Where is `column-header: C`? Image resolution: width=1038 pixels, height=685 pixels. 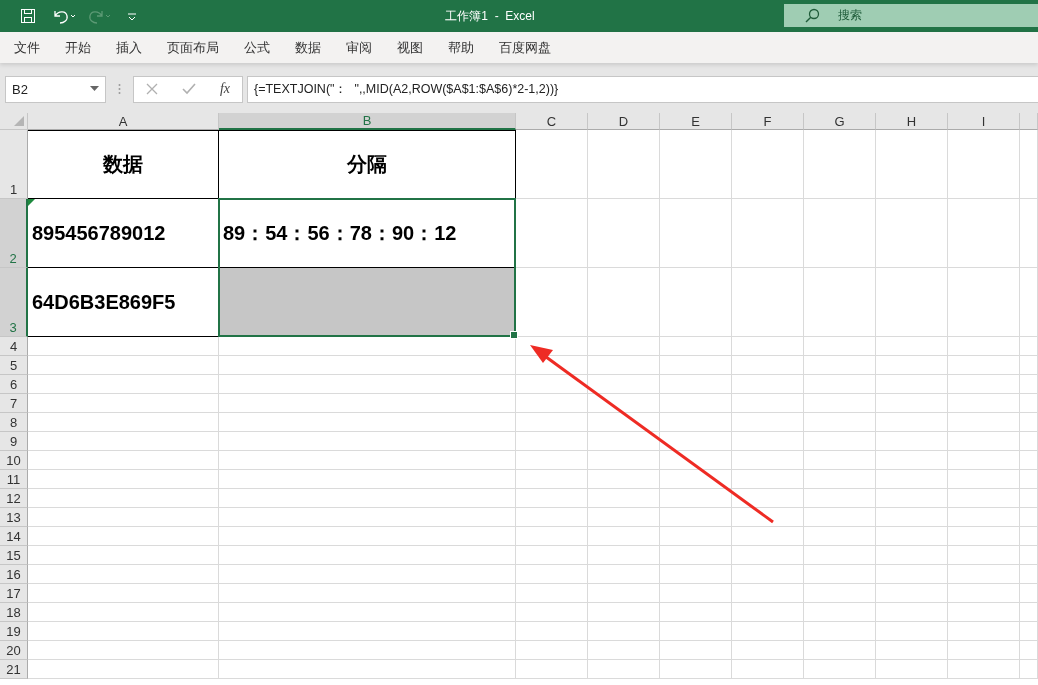 column-header: C is located at coordinates (552, 121).